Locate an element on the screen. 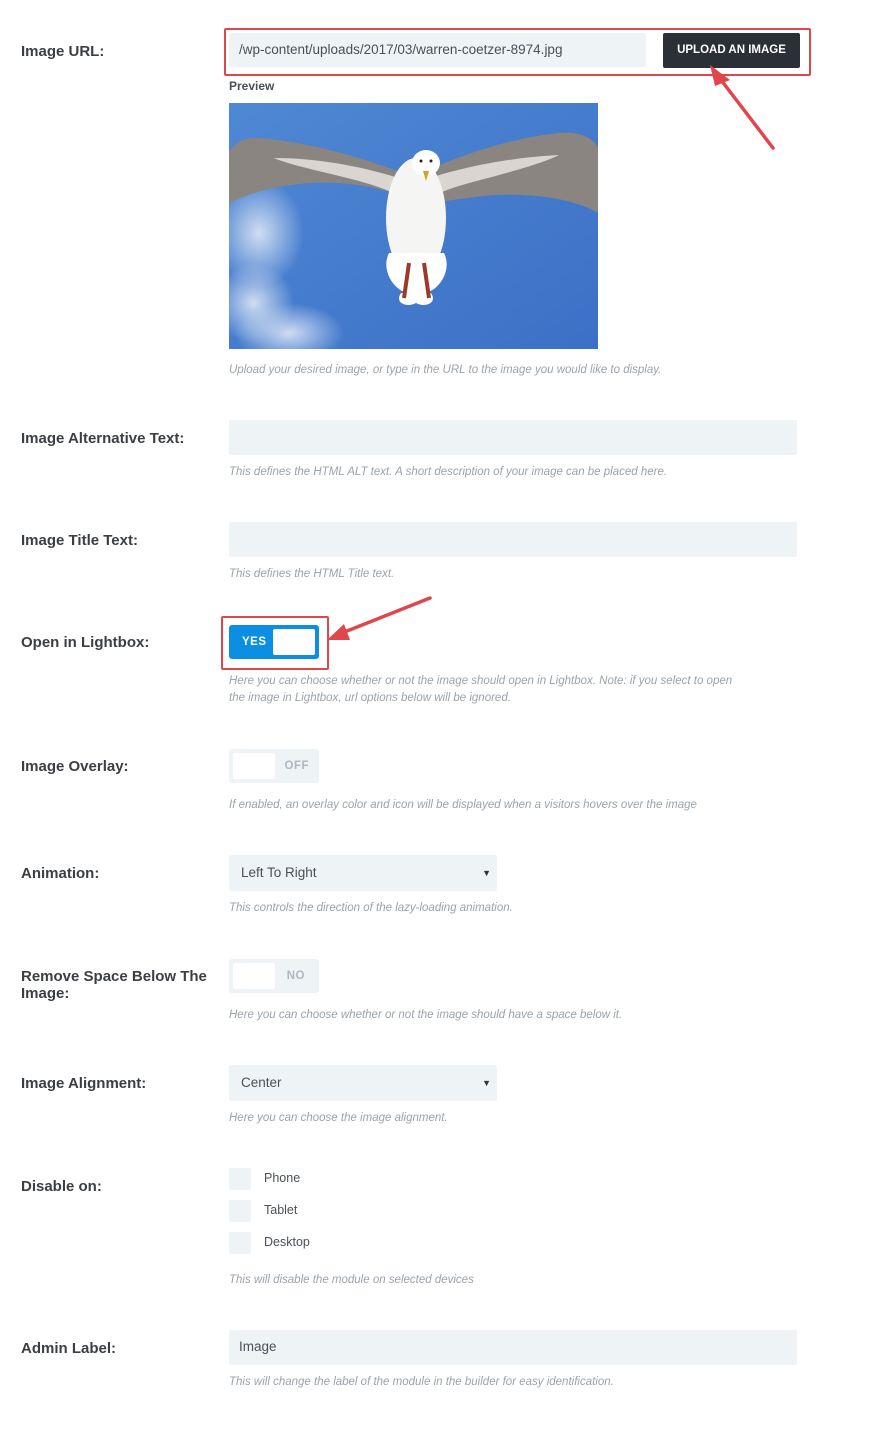 The width and height of the screenshot is (880, 1440). alignment-select: Center ▼ is located at coordinates (363, 1083).